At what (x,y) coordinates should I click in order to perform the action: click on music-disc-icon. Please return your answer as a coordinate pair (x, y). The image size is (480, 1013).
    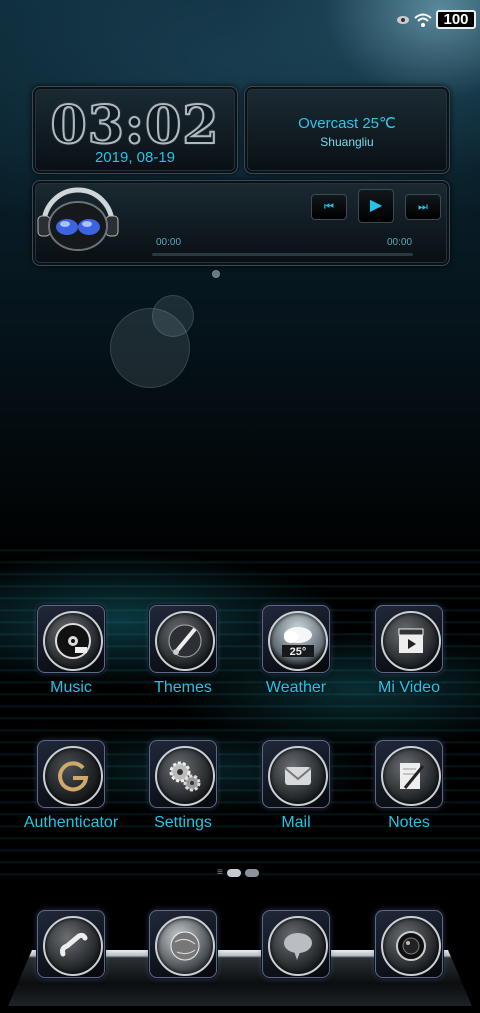
    Looking at the image, I should click on (73, 641).